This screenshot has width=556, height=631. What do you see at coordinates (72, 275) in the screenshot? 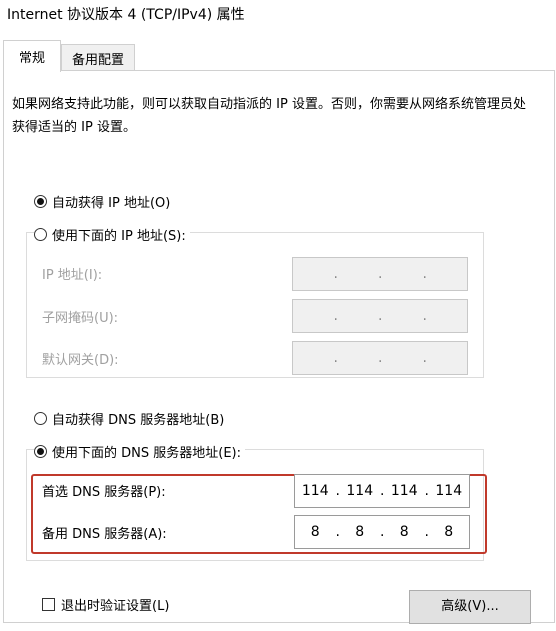
I see `ip-address-label: IP 地址(I):` at bounding box center [72, 275].